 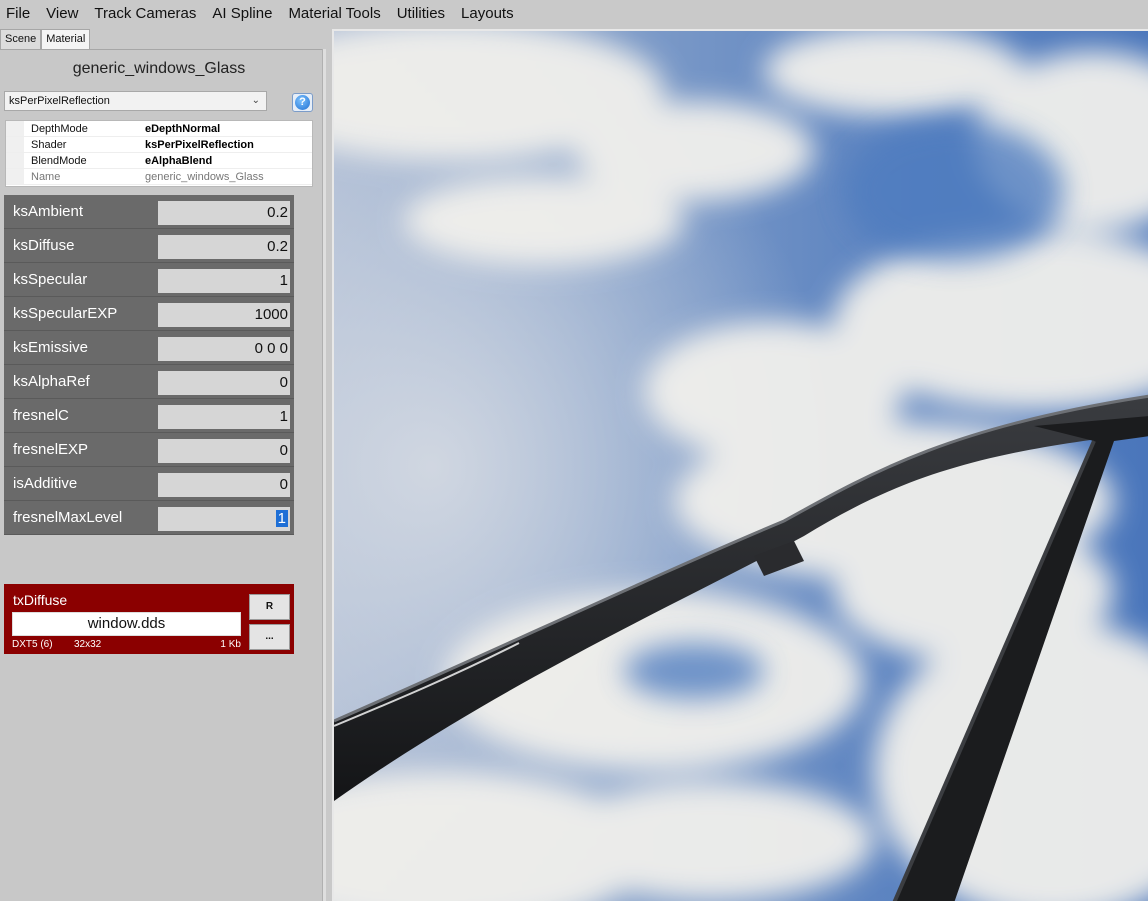 What do you see at coordinates (50, 279) in the screenshot?
I see `param-label: ksSpecular` at bounding box center [50, 279].